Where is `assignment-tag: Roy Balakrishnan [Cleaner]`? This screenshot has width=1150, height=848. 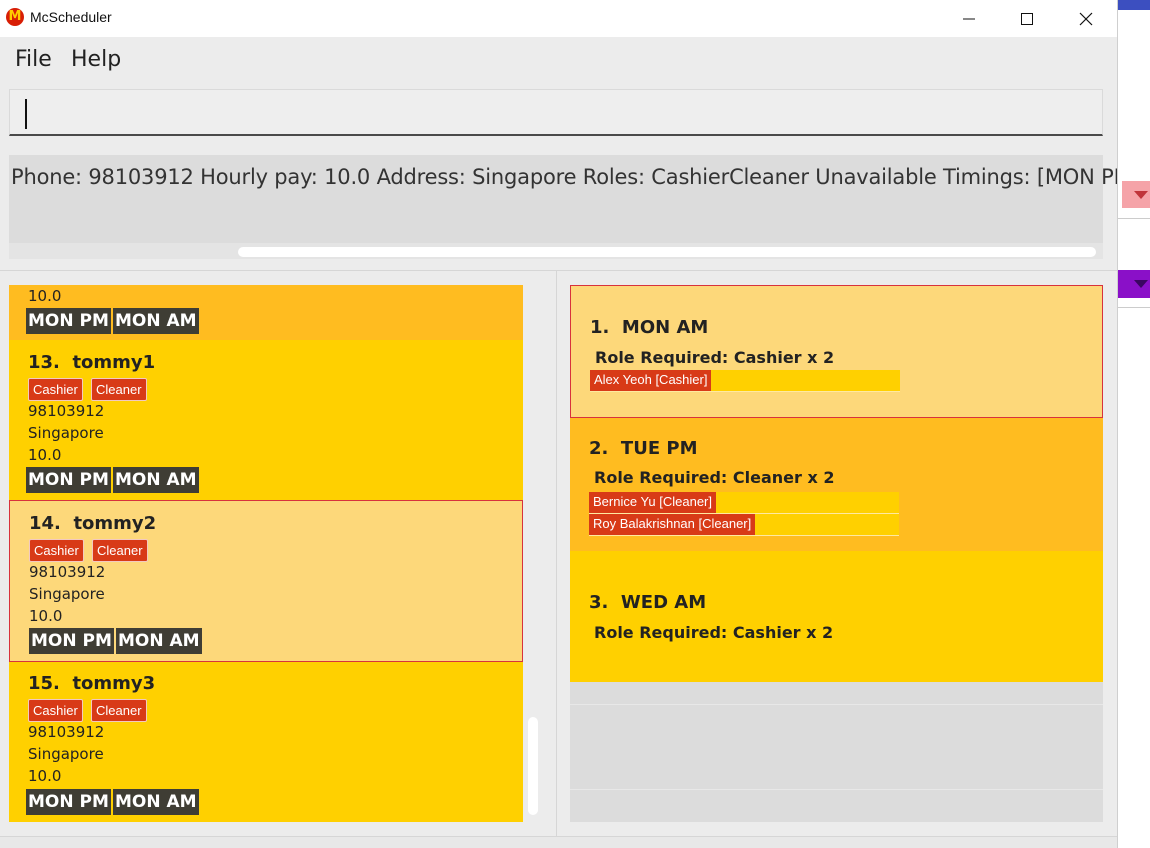
assignment-tag: Roy Balakrishnan [Cleaner] is located at coordinates (672, 524).